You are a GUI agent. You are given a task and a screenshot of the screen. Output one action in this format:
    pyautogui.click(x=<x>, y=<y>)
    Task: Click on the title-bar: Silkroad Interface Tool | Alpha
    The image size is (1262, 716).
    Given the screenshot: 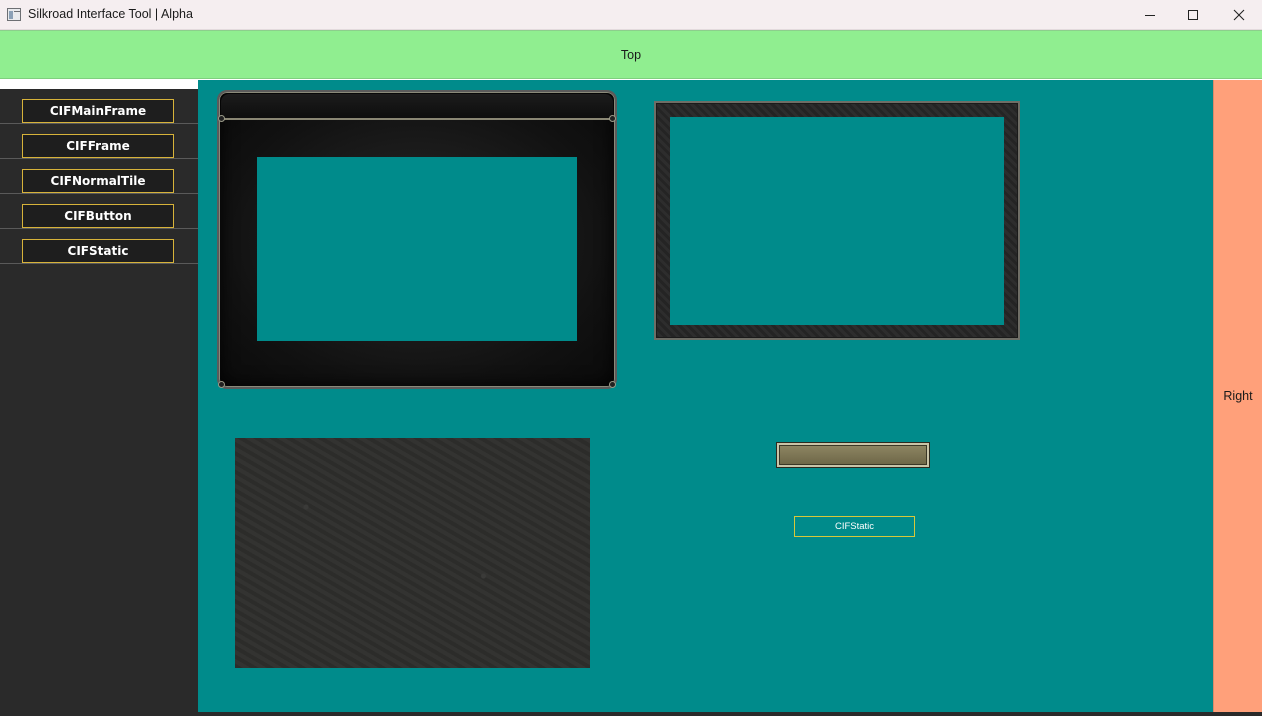 What is the action you would take?
    pyautogui.click(x=631, y=15)
    